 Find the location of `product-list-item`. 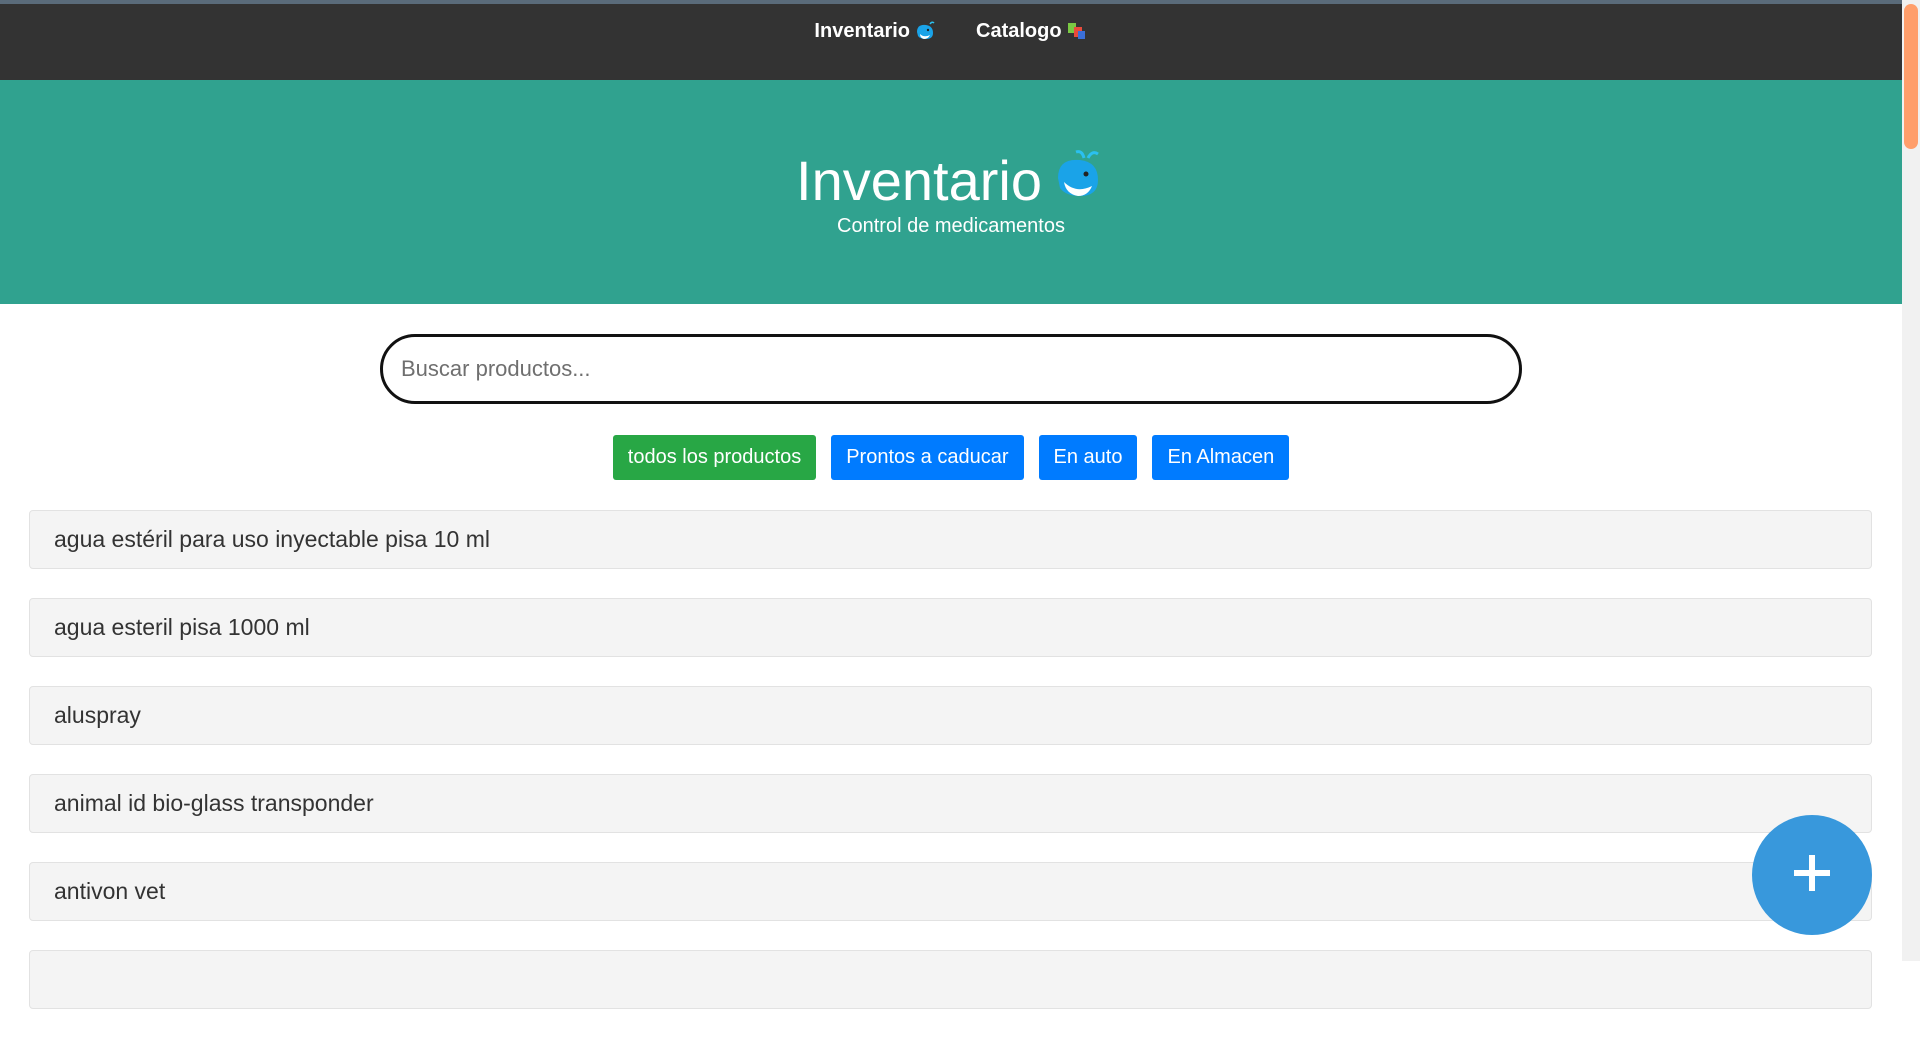

product-list-item is located at coordinates (950, 979).